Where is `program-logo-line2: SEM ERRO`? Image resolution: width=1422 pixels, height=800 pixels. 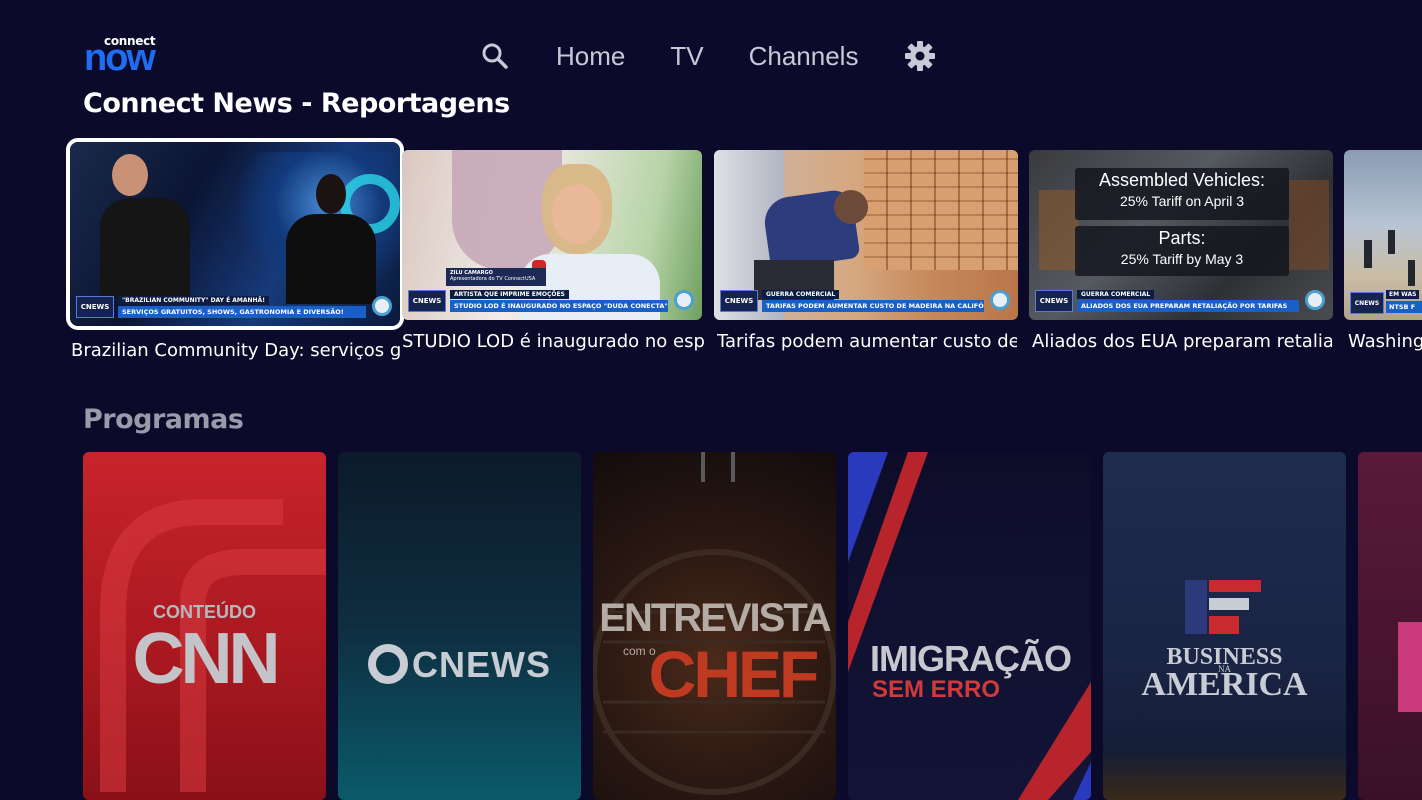
program-logo-line2: SEM ERRO is located at coordinates (936, 689).